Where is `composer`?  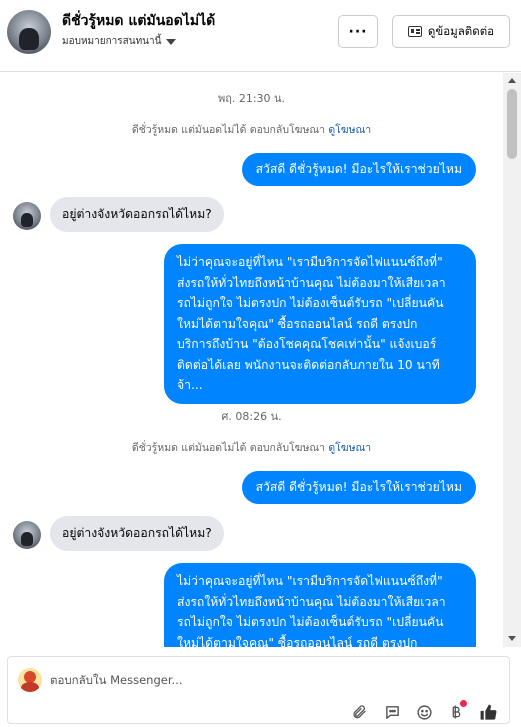 composer is located at coordinates (260, 689).